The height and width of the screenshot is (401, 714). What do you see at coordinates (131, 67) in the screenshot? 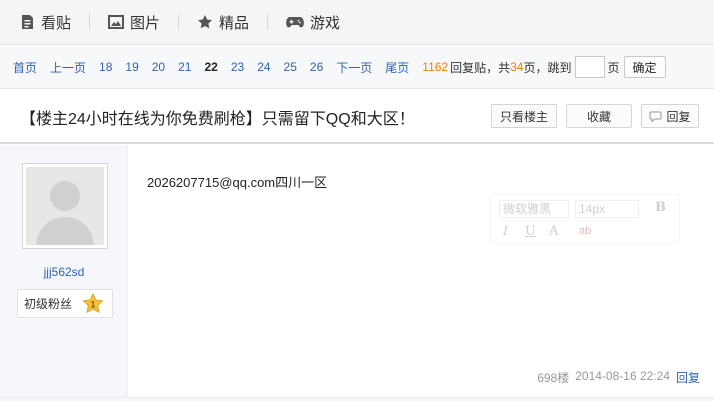
I see `page-link: 19` at bounding box center [131, 67].